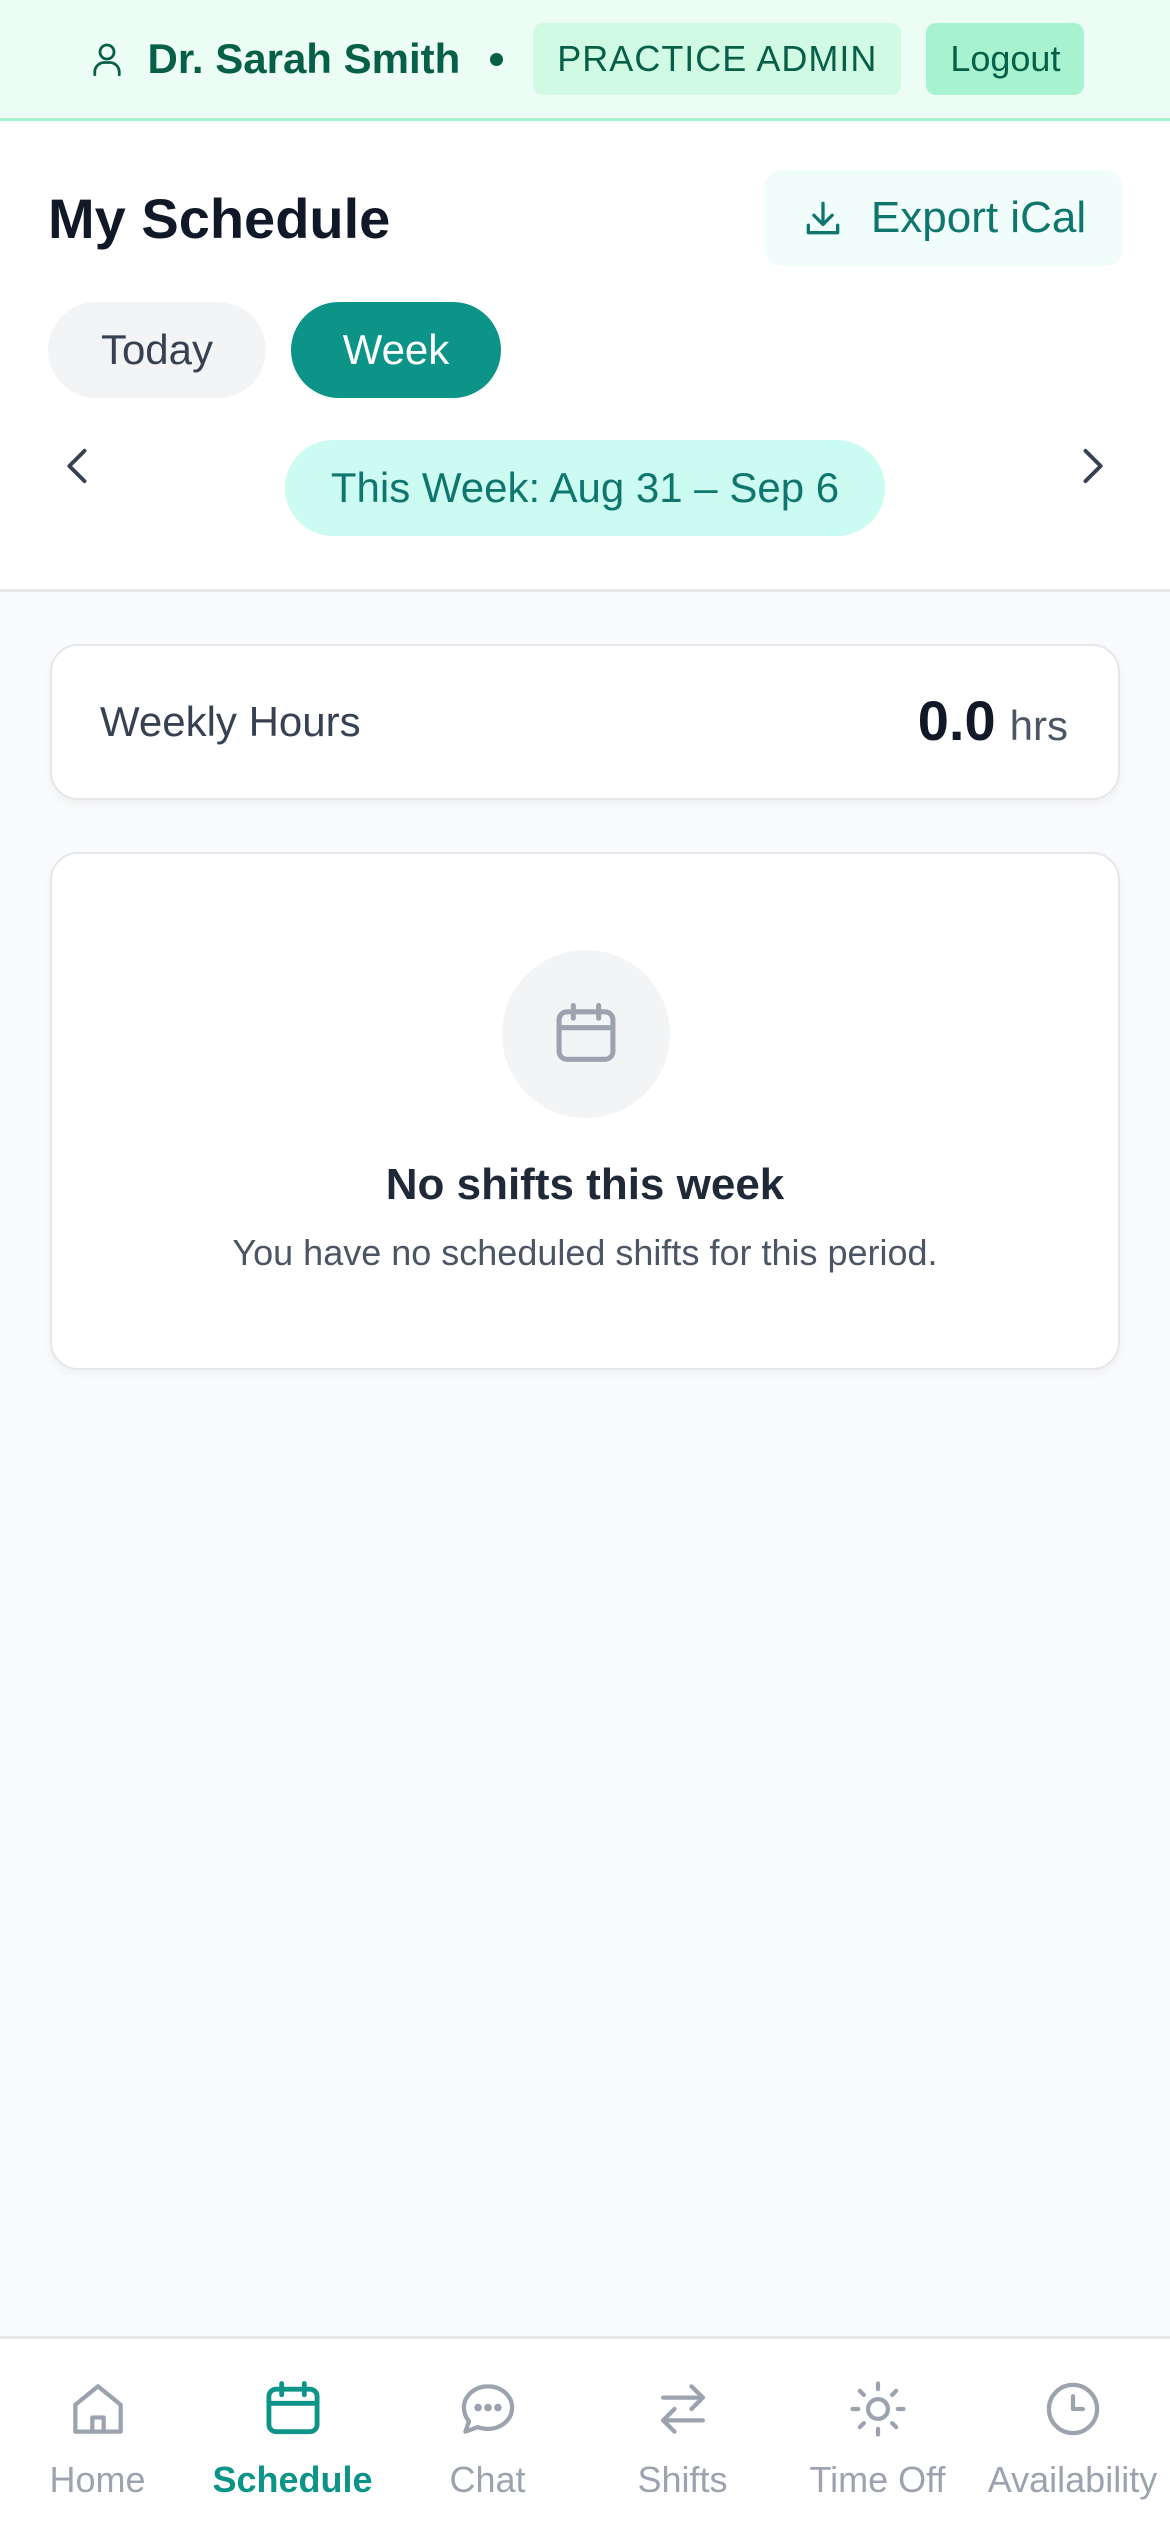 The height and width of the screenshot is (2532, 1170). What do you see at coordinates (877, 2479) in the screenshot?
I see `nav-label-time-off: Time Off` at bounding box center [877, 2479].